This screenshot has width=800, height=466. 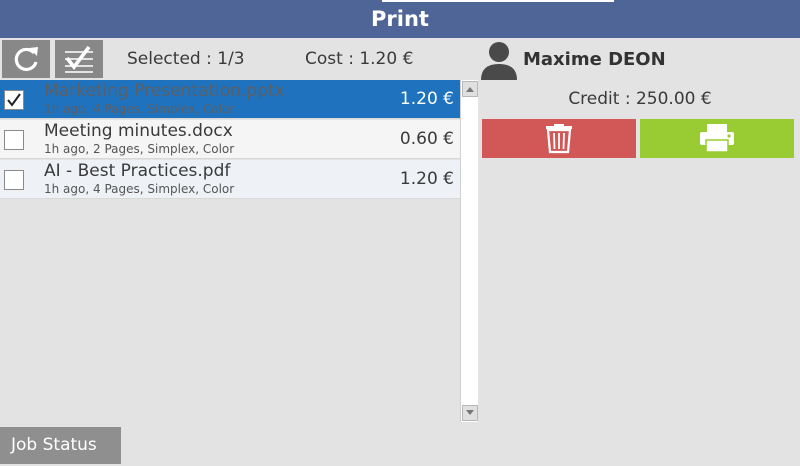 What do you see at coordinates (594, 59) in the screenshot?
I see `user-name: Maxime DEON` at bounding box center [594, 59].